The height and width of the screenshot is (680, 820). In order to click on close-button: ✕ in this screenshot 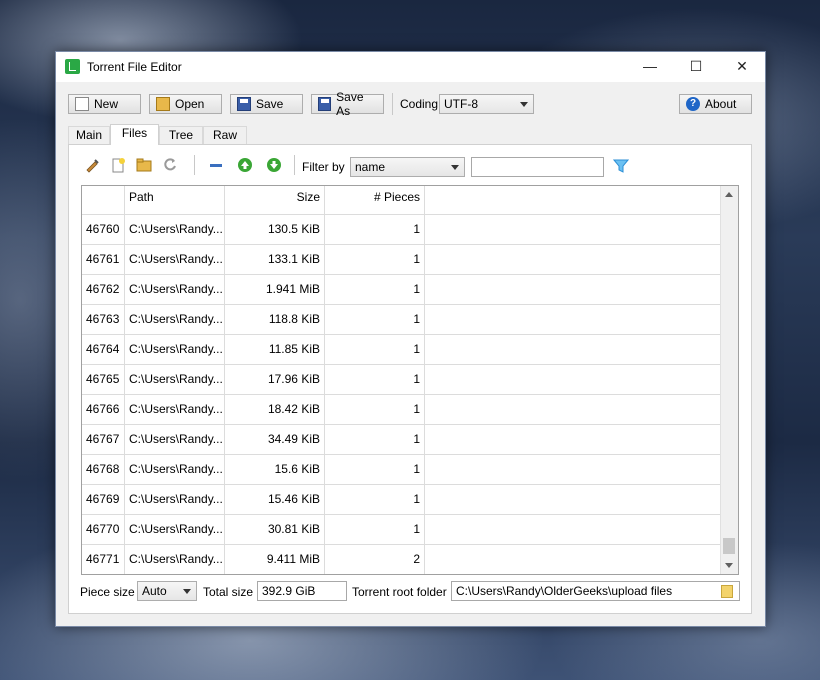, I will do `click(742, 67)`.